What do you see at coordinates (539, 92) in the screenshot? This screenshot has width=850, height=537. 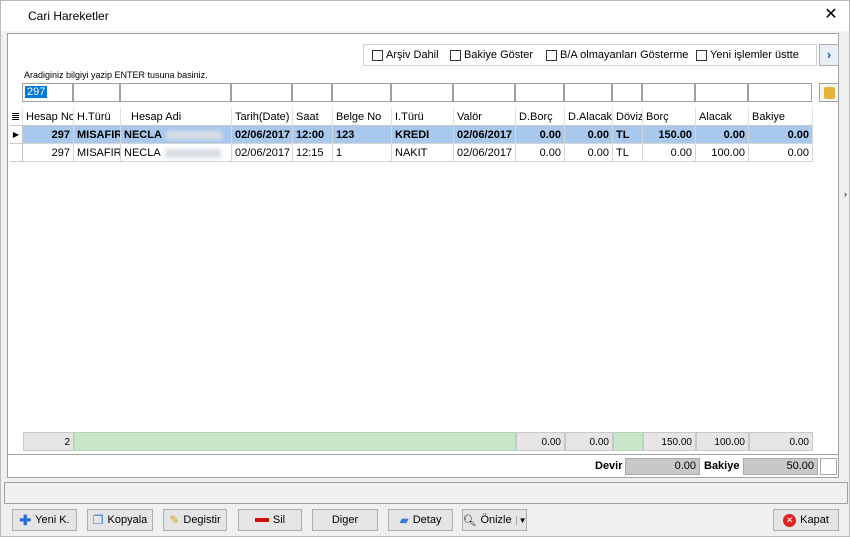 I see `filter-d-borc` at bounding box center [539, 92].